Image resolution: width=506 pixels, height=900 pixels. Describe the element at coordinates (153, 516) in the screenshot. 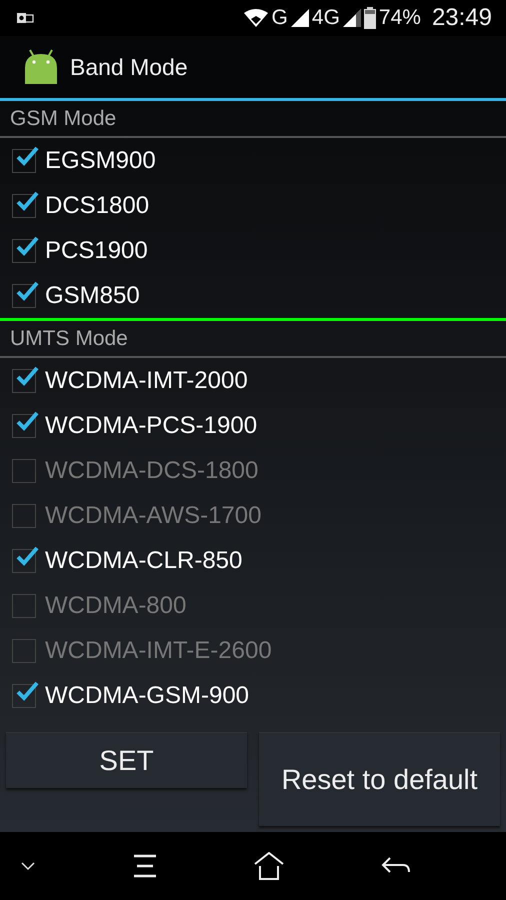

I see `band-label: WCDMA-AWS-1700` at that location.